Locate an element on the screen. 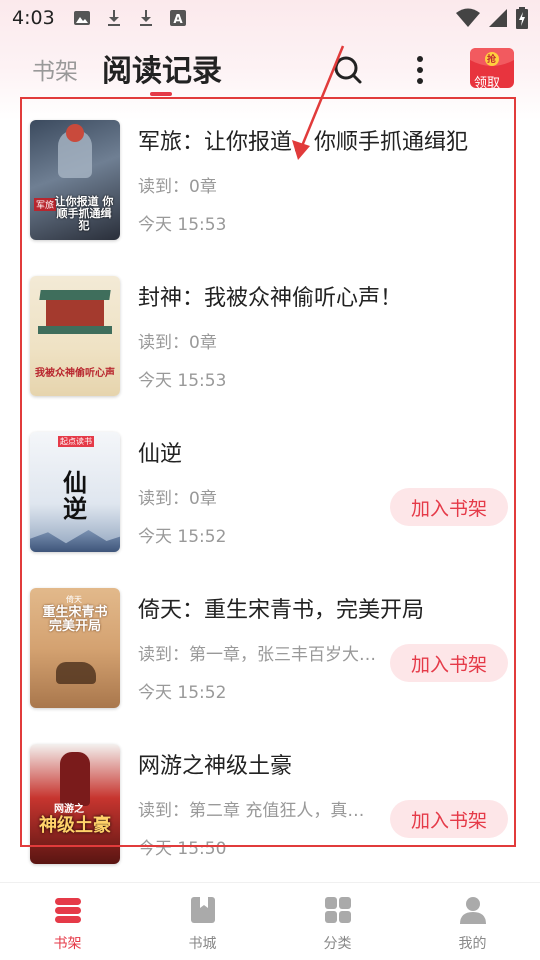 The height and width of the screenshot is (960, 540). nav-label: 我的 is located at coordinates (472, 944).